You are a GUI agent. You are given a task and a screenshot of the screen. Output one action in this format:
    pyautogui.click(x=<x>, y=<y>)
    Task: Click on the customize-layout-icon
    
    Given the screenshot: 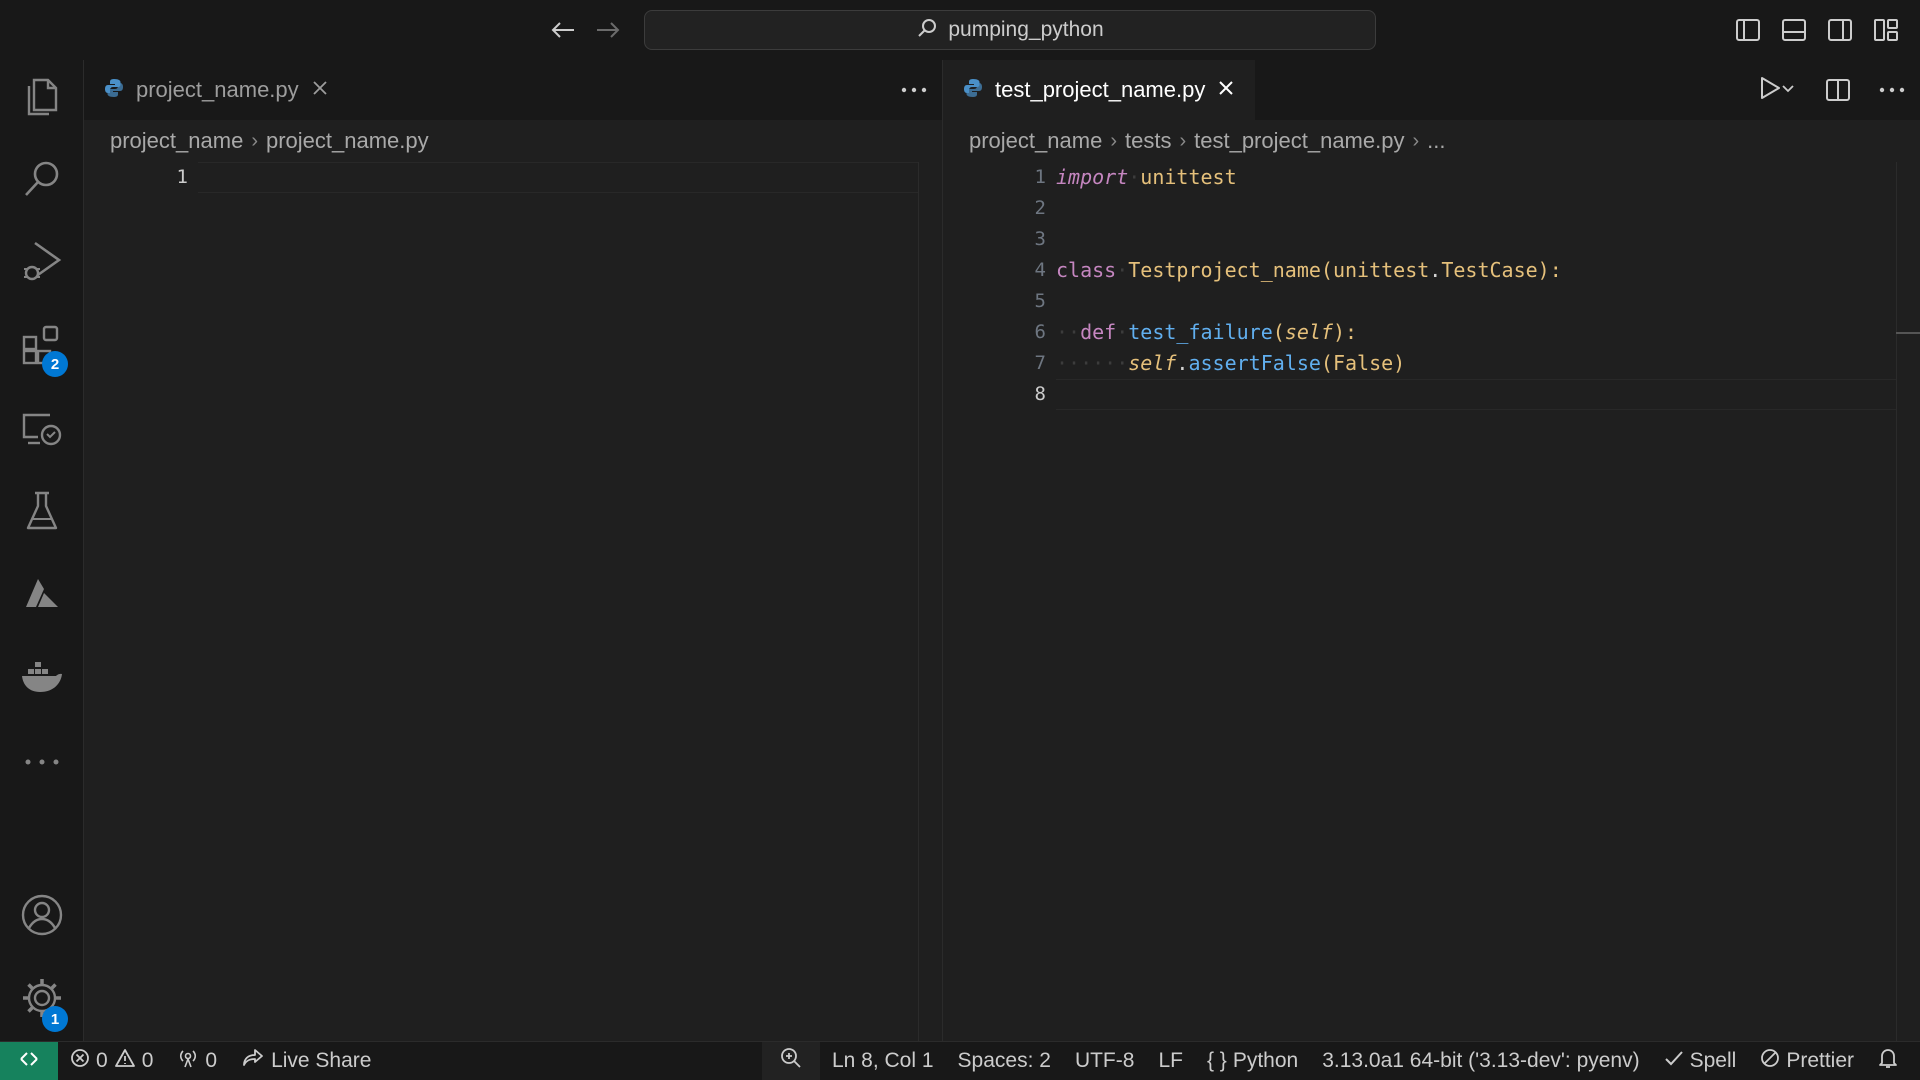 What is the action you would take?
    pyautogui.click(x=1886, y=30)
    